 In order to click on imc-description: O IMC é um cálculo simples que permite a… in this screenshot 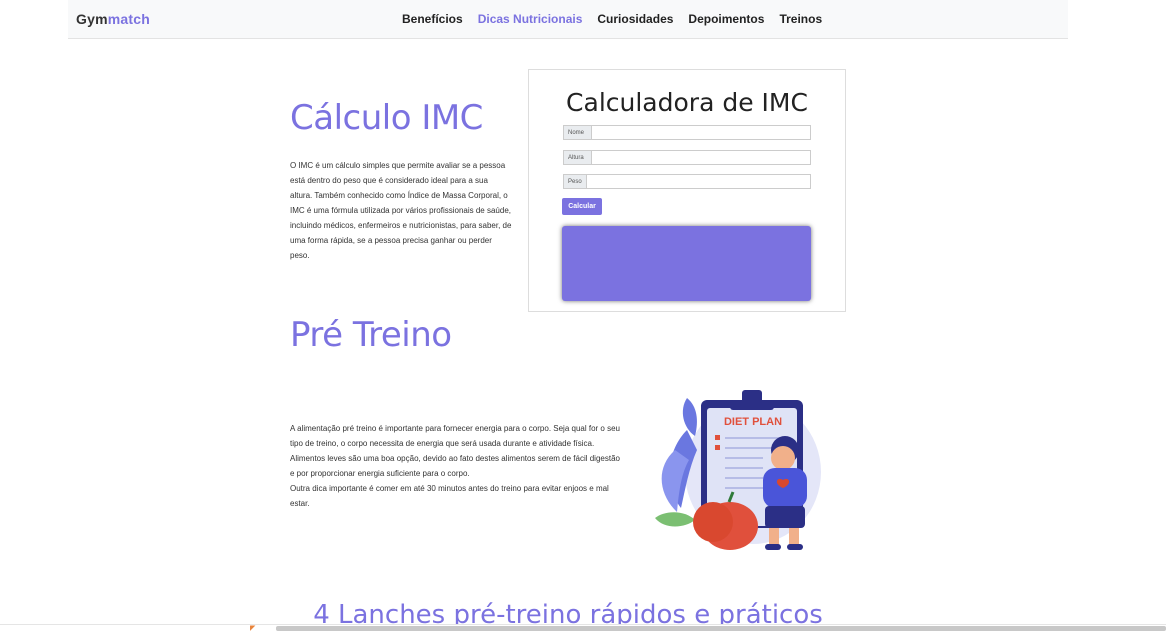, I will do `click(401, 210)`.